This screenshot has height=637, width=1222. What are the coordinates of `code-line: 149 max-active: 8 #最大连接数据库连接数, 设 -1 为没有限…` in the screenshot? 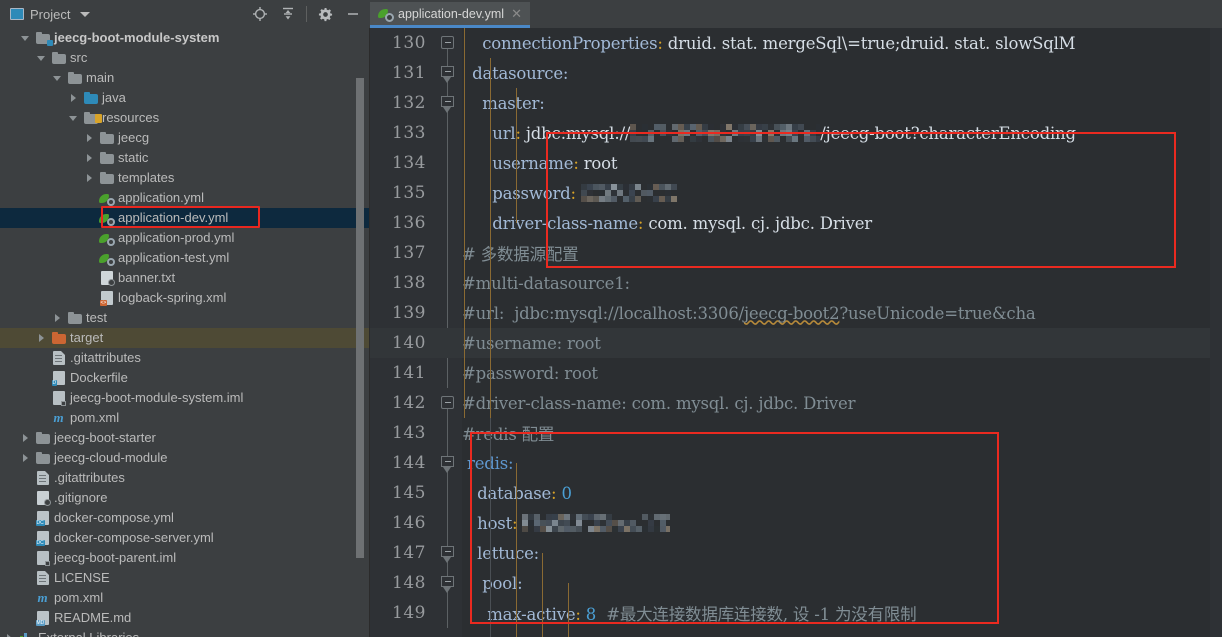 It's located at (796, 613).